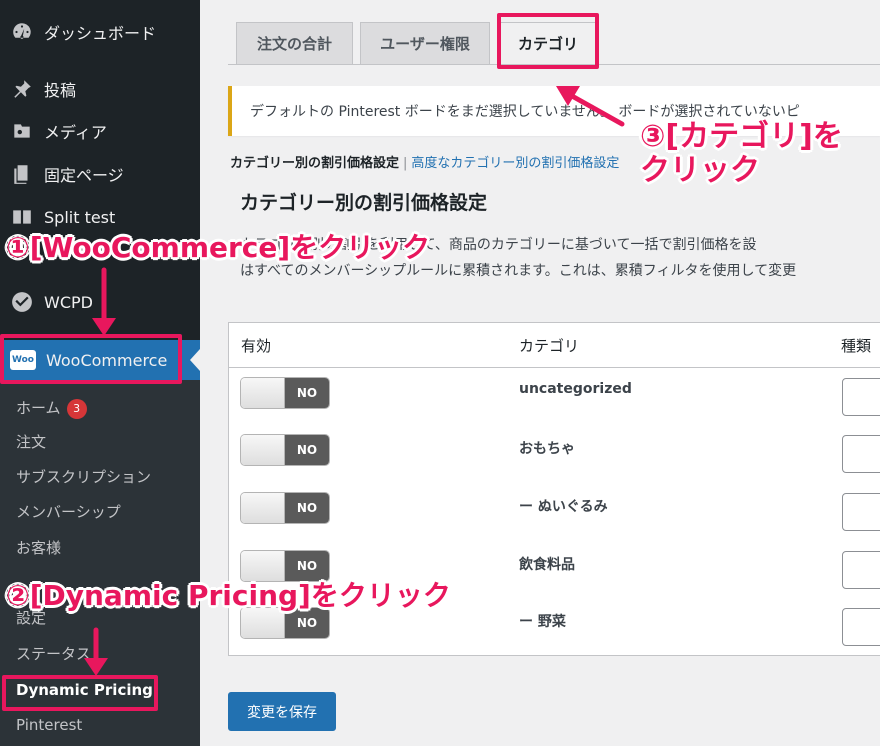  Describe the element at coordinates (75, 132) in the screenshot. I see `menu-label: メディア` at that location.